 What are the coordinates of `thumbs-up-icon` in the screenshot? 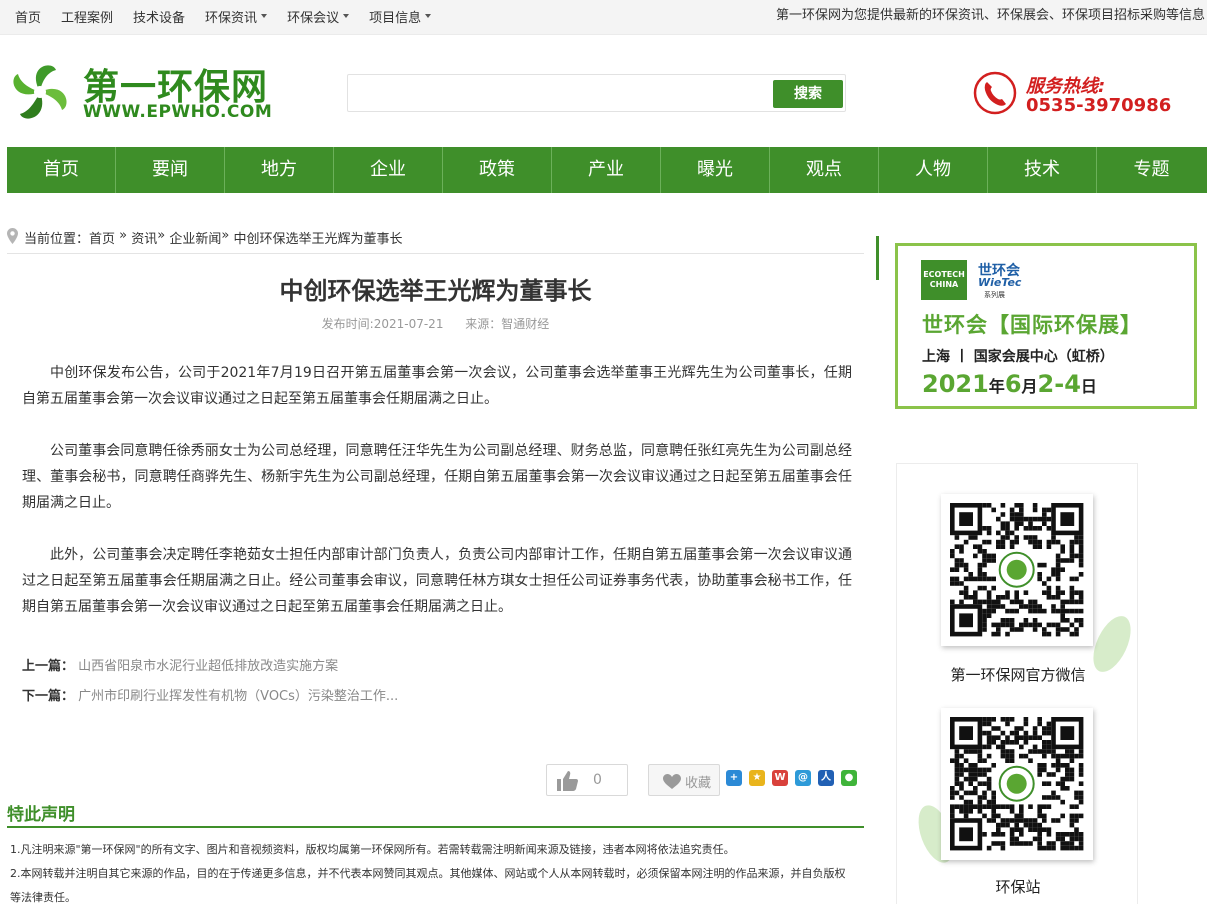 It's located at (567, 781).